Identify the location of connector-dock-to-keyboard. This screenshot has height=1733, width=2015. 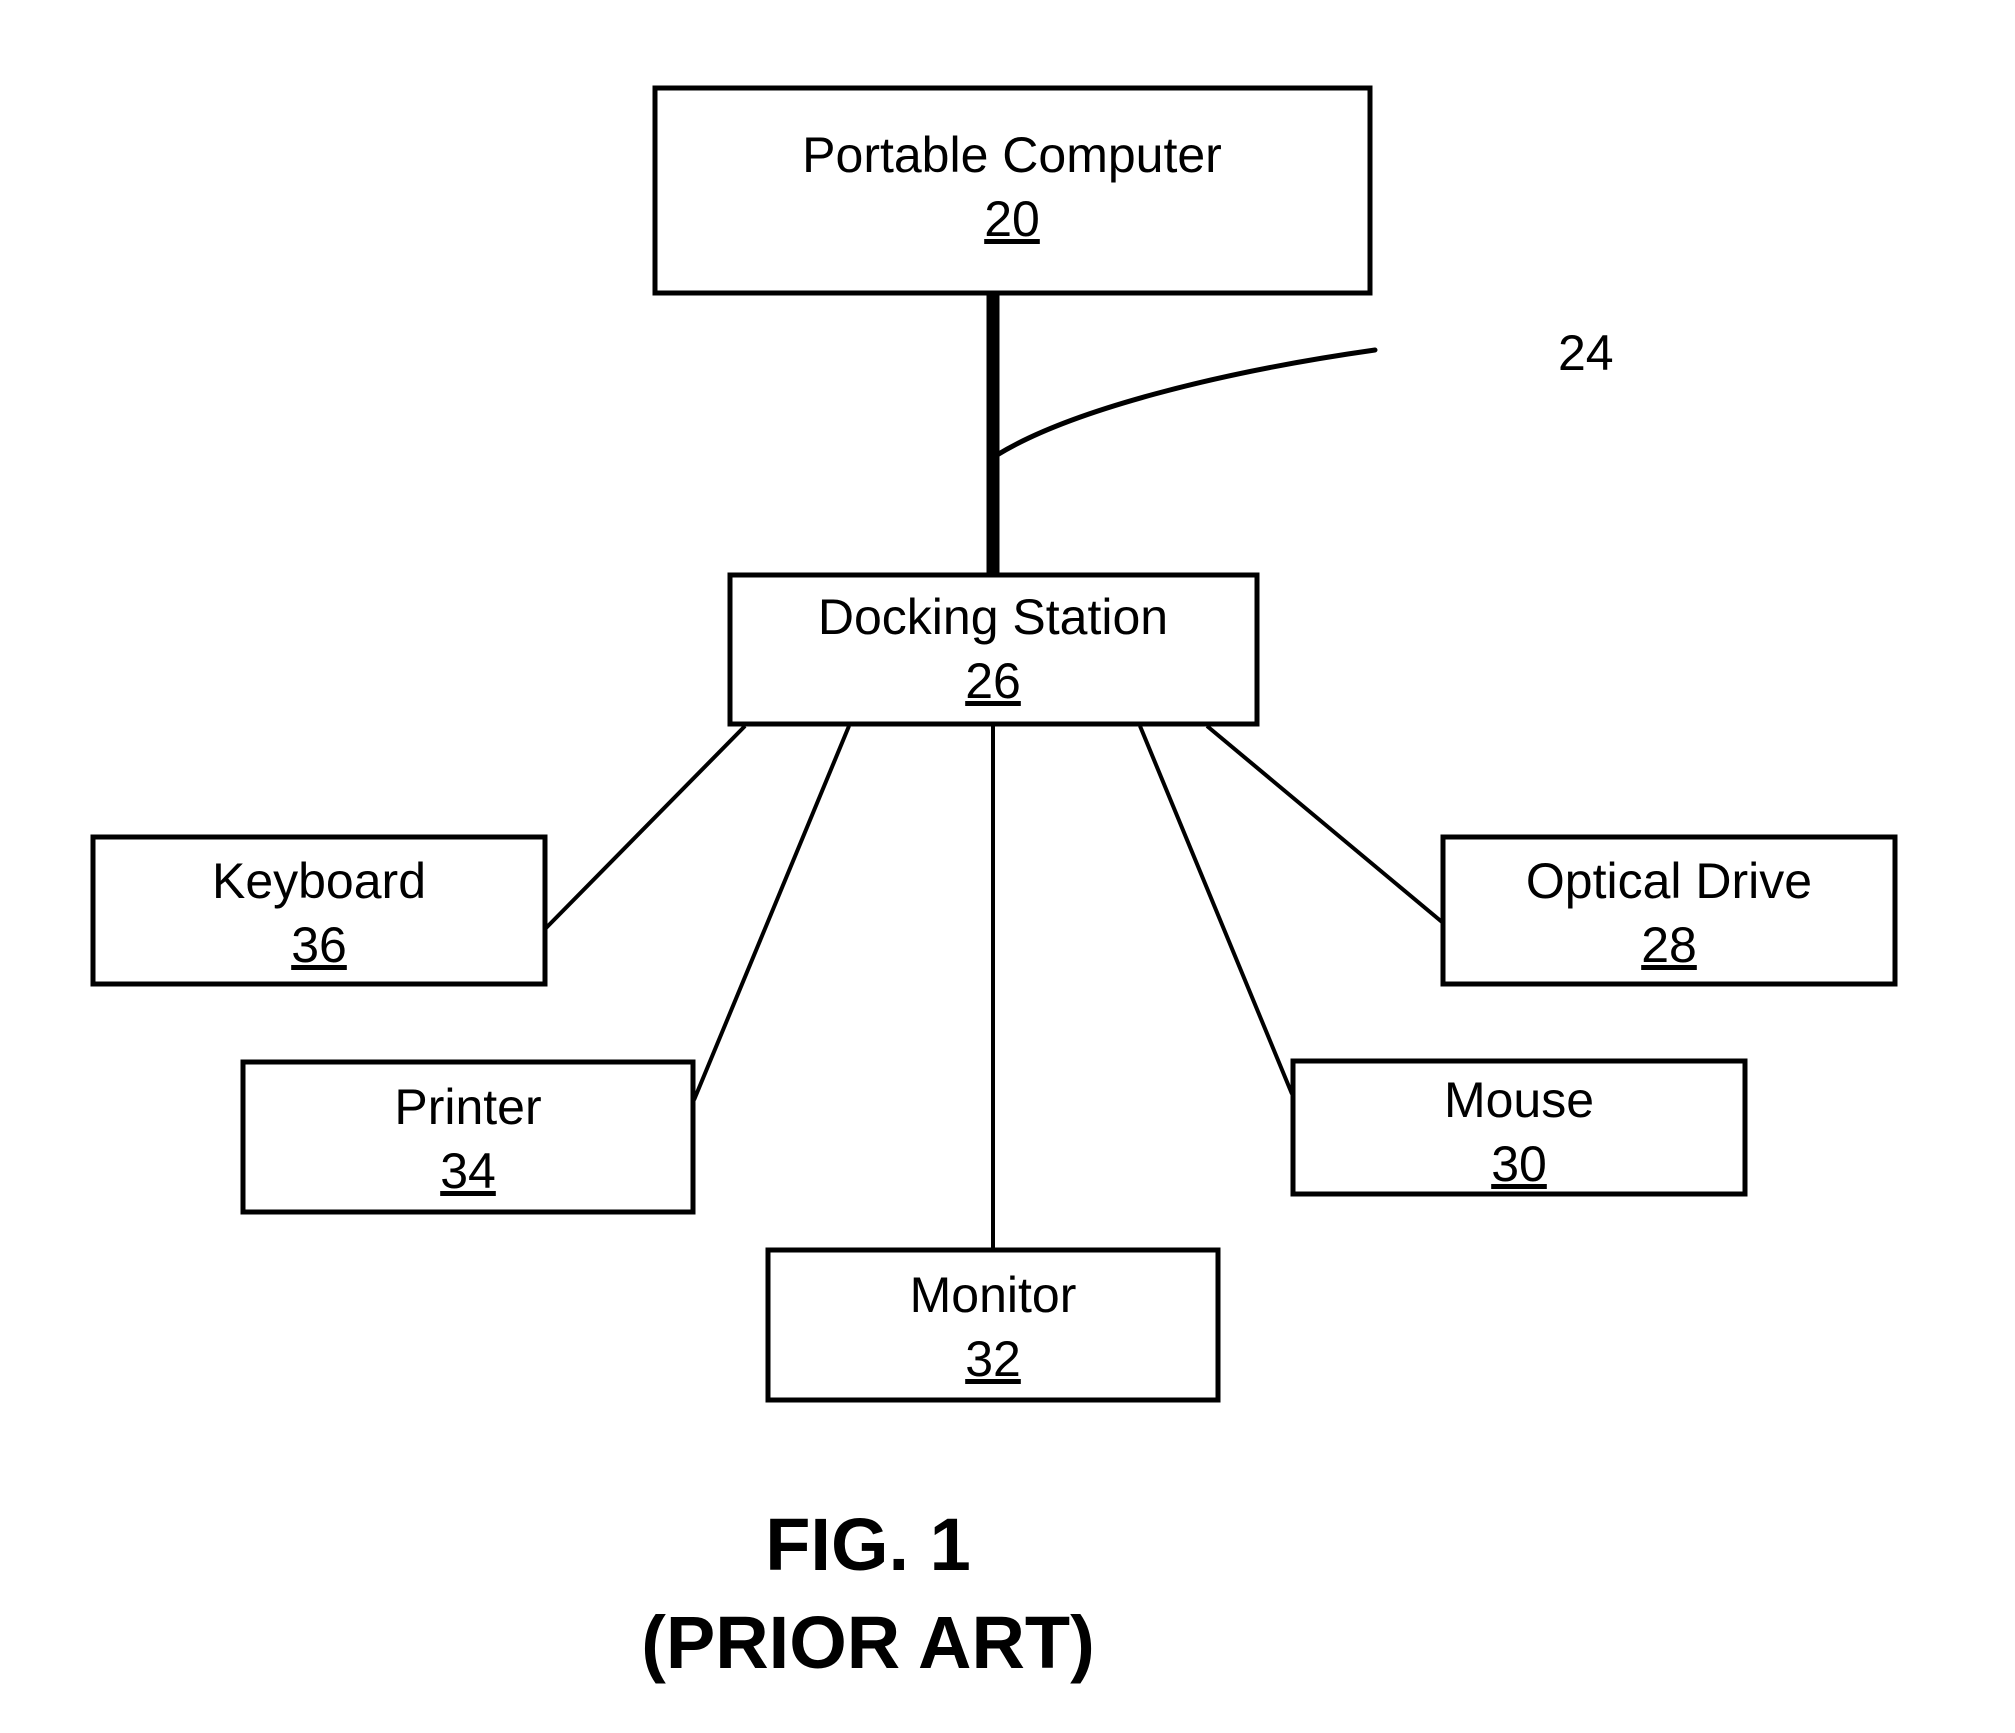
(645, 827).